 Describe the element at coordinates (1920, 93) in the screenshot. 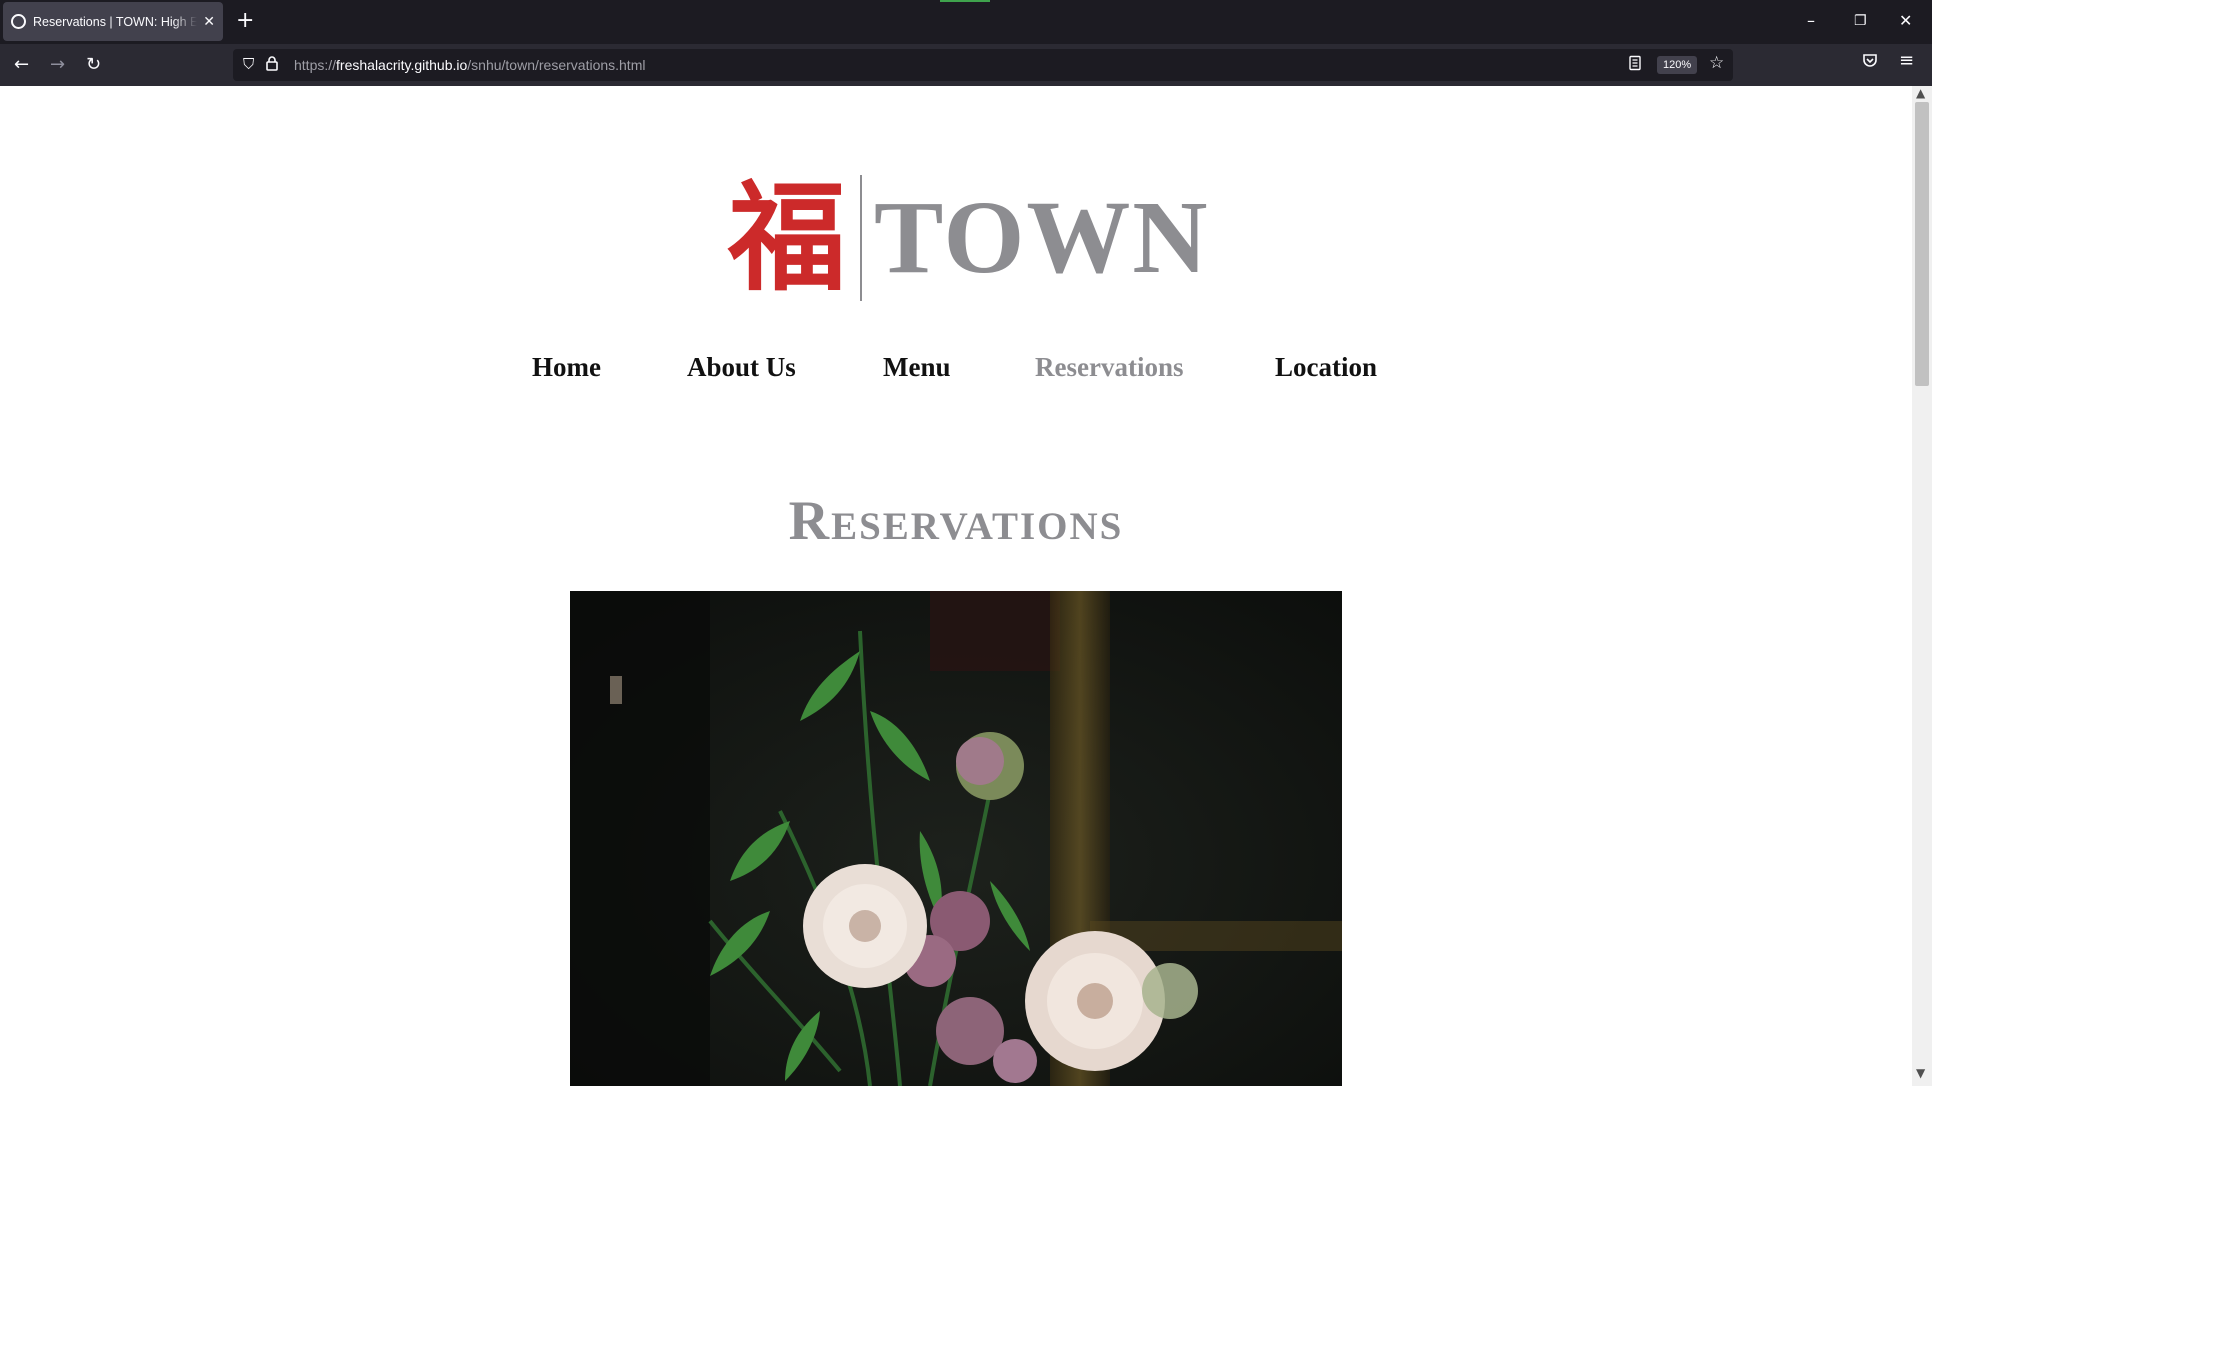

I see `scroll-up-icon: ▲` at that location.